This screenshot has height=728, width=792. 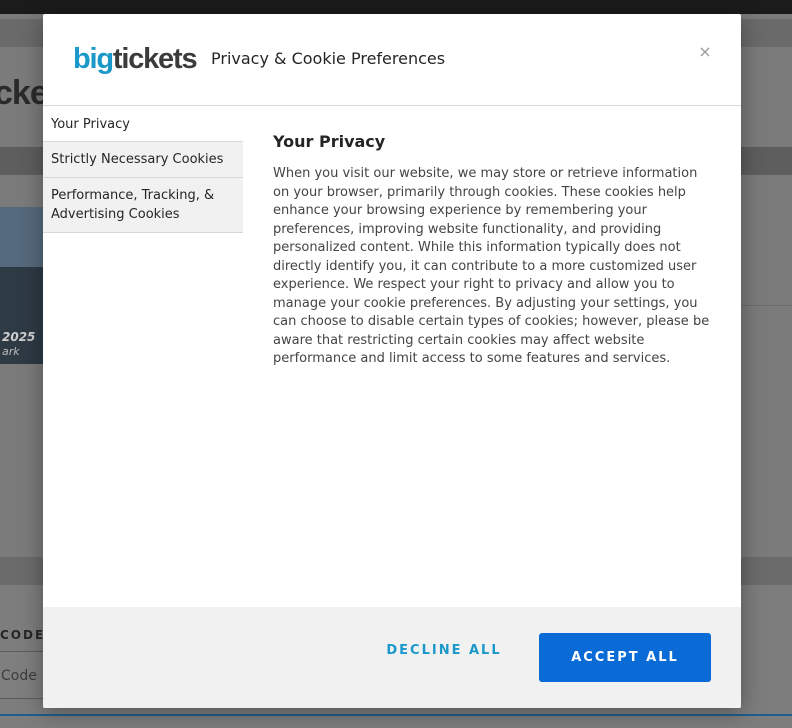 What do you see at coordinates (93, 59) in the screenshot?
I see `logo-big: big` at bounding box center [93, 59].